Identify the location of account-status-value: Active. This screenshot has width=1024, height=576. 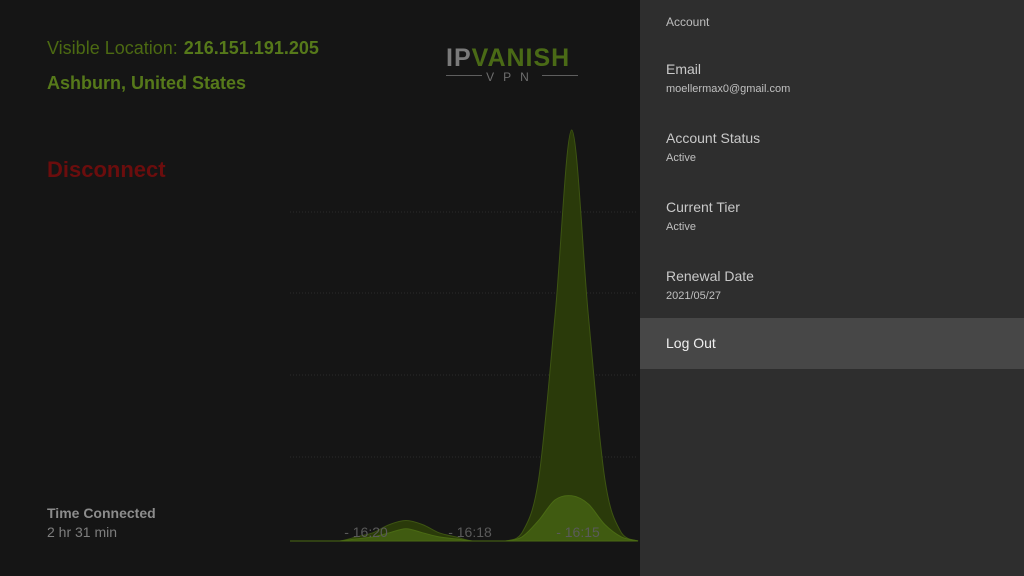
(681, 158).